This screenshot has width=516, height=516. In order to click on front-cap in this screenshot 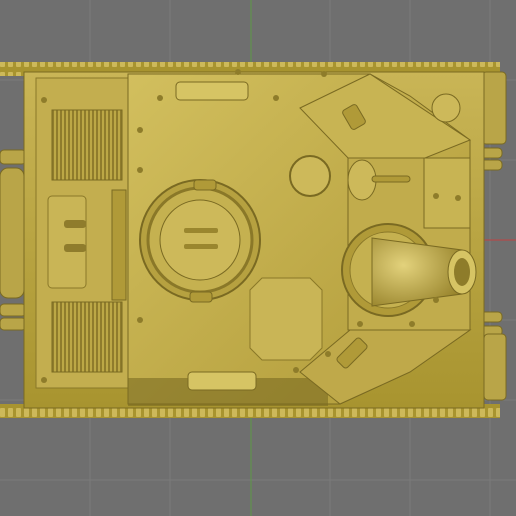, I will do `click(446, 108)`.